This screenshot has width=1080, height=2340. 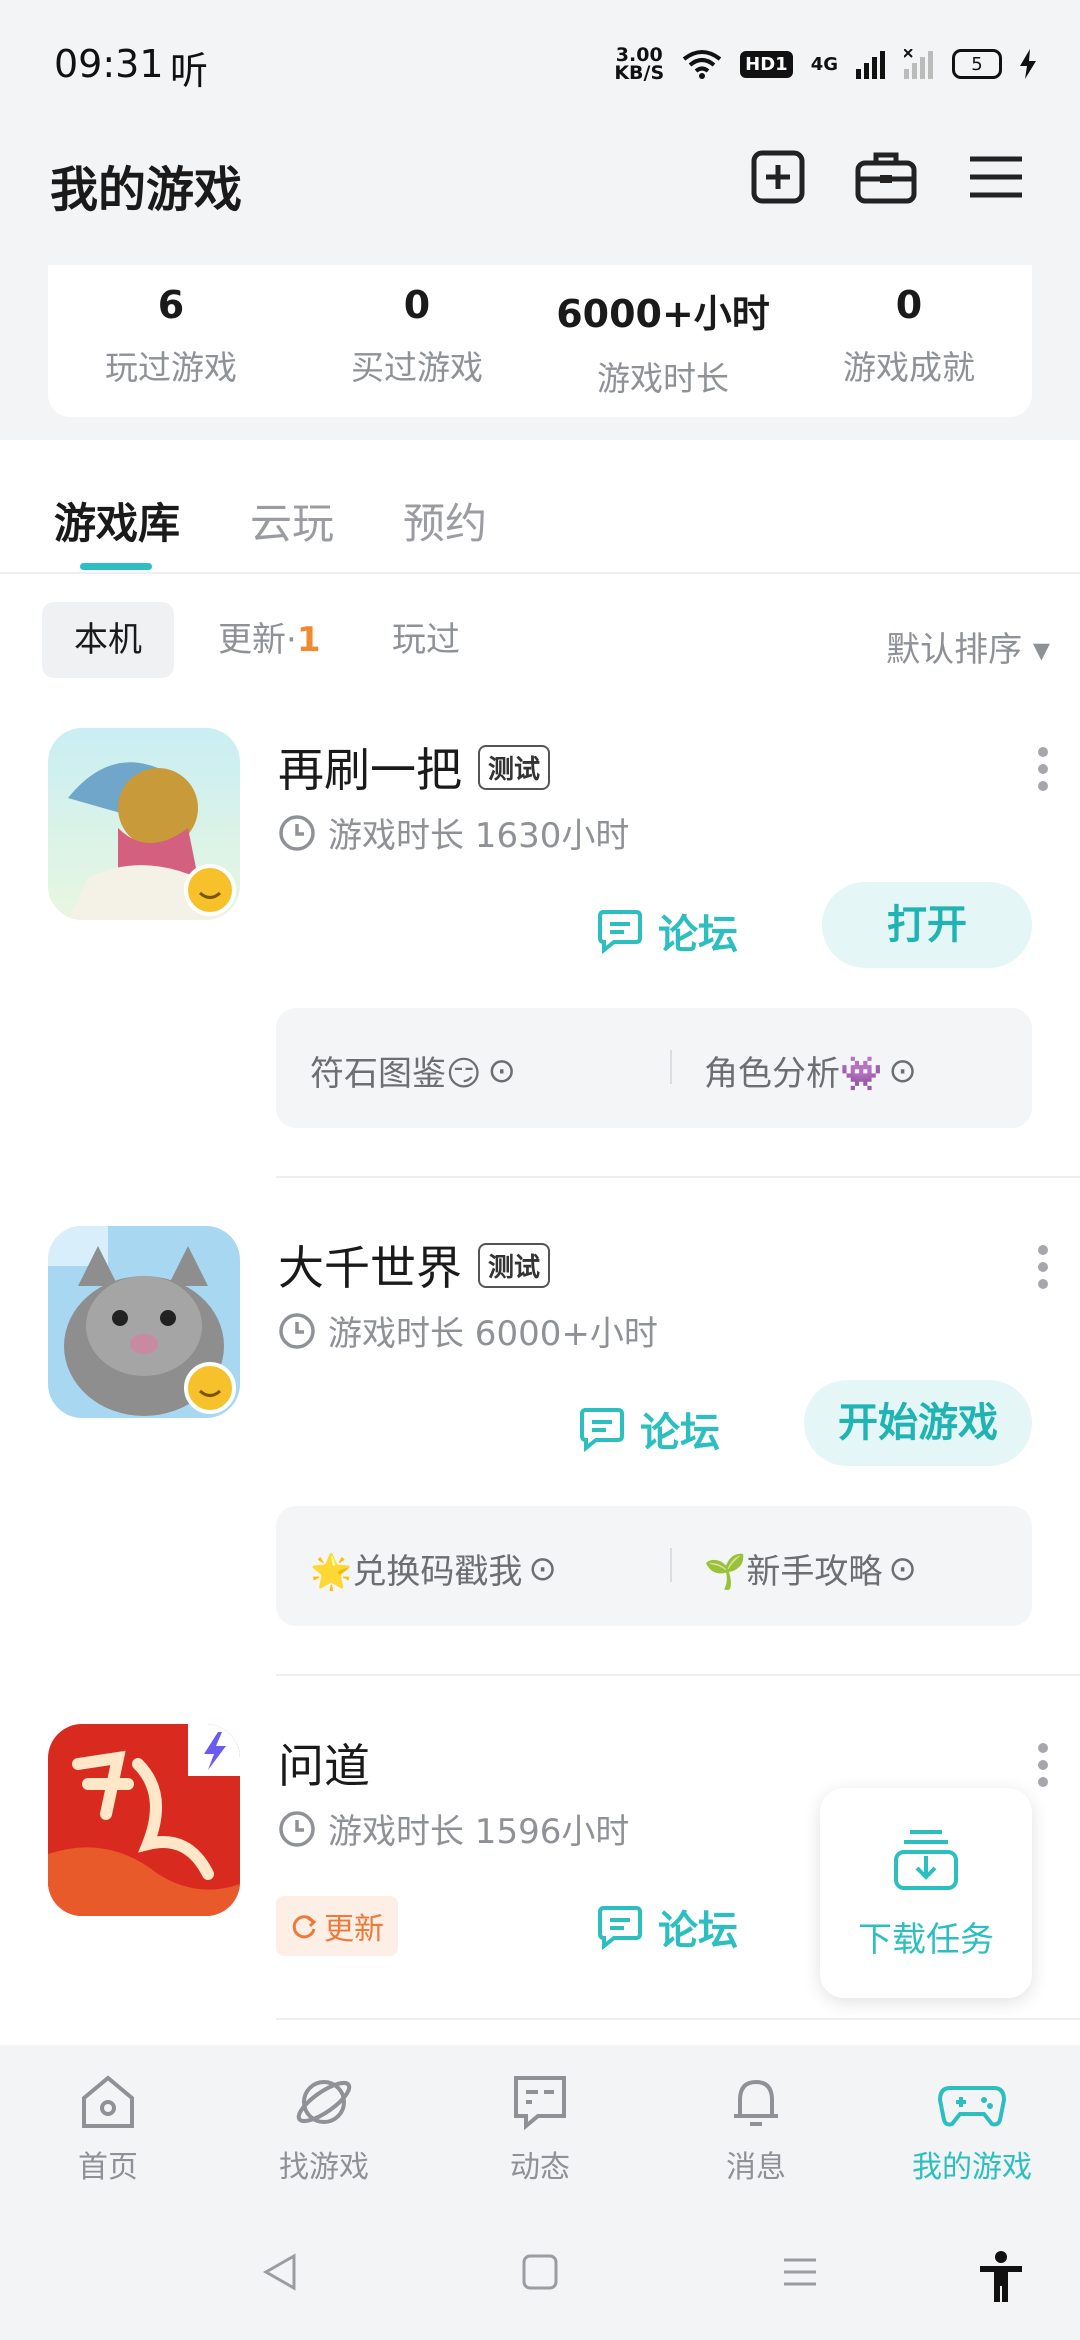 I want to click on tab-library: 游戏库, so click(x=117, y=520).